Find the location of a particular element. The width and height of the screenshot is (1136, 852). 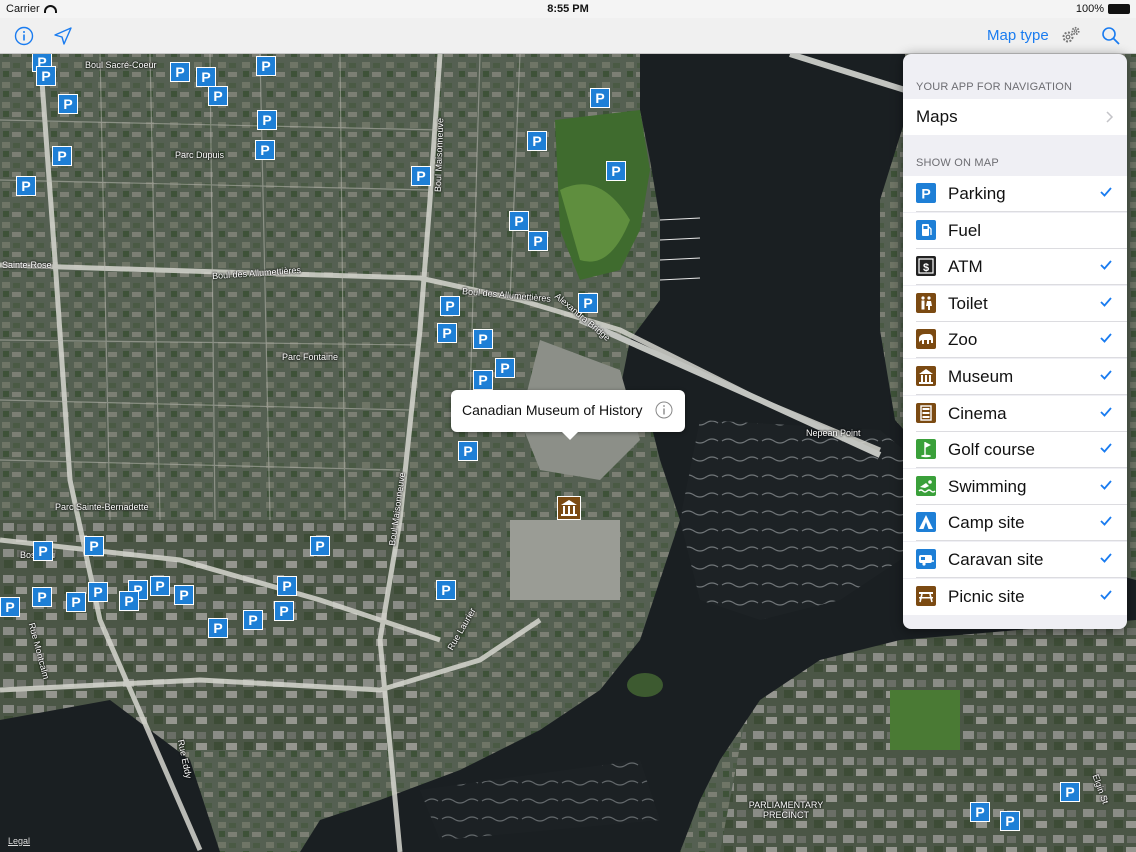

chevron-right-icon is located at coordinates (1110, 119).